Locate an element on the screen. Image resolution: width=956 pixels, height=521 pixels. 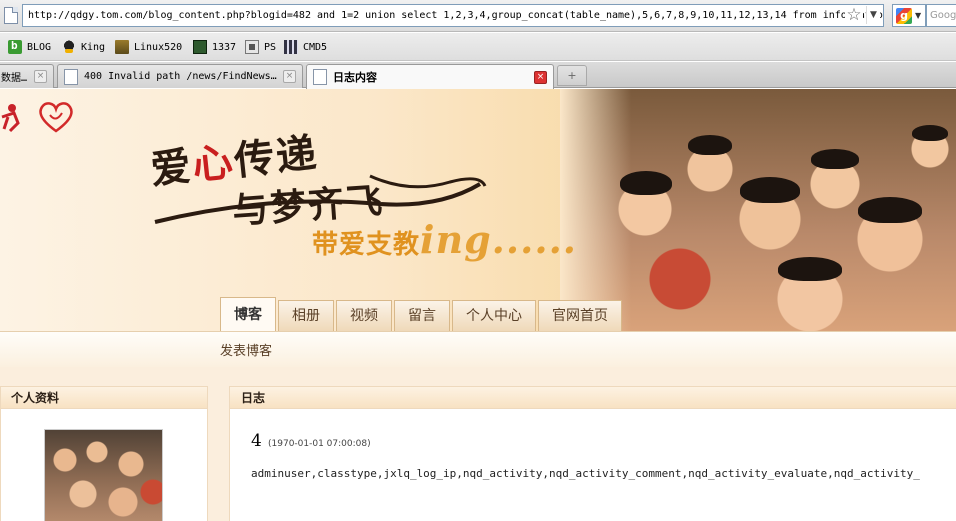
grid-icon is located at coordinates (291, 47).